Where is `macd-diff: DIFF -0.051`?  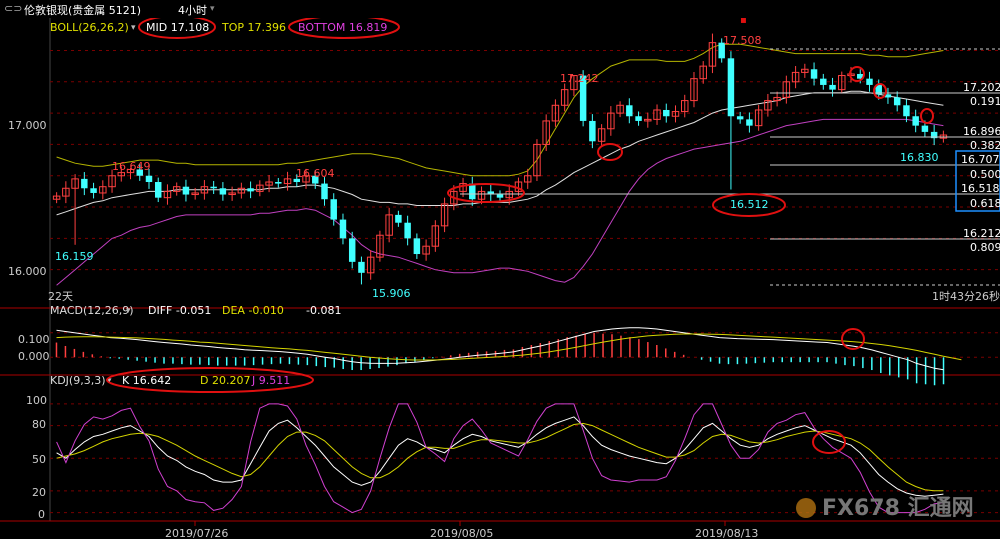
macd-diff: DIFF -0.051 is located at coordinates (179, 310).